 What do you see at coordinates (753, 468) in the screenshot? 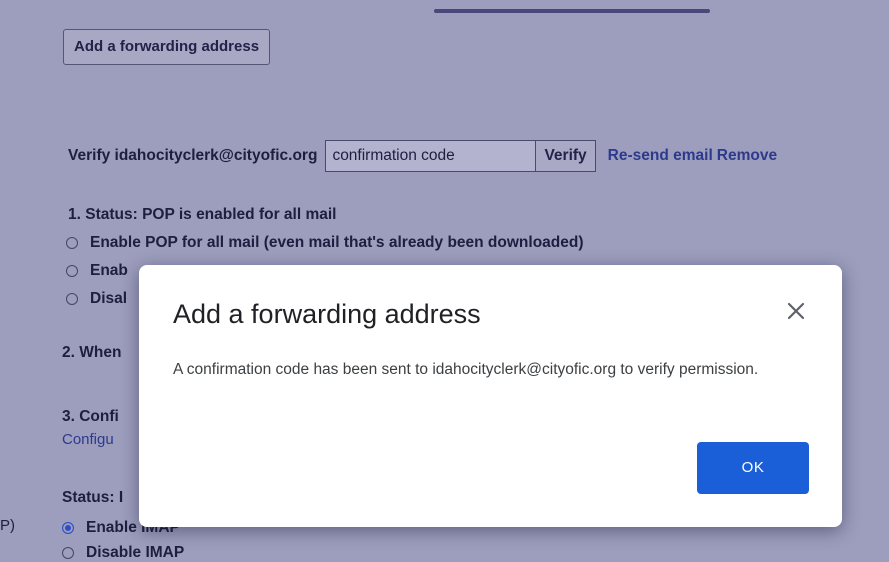
I see `ok-button: OK` at bounding box center [753, 468].